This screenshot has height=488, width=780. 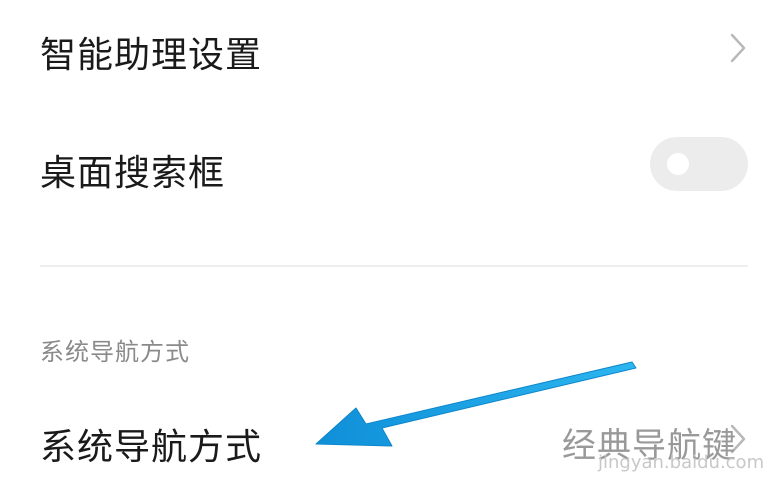 What do you see at coordinates (678, 164) in the screenshot?
I see `toggle-knob` at bounding box center [678, 164].